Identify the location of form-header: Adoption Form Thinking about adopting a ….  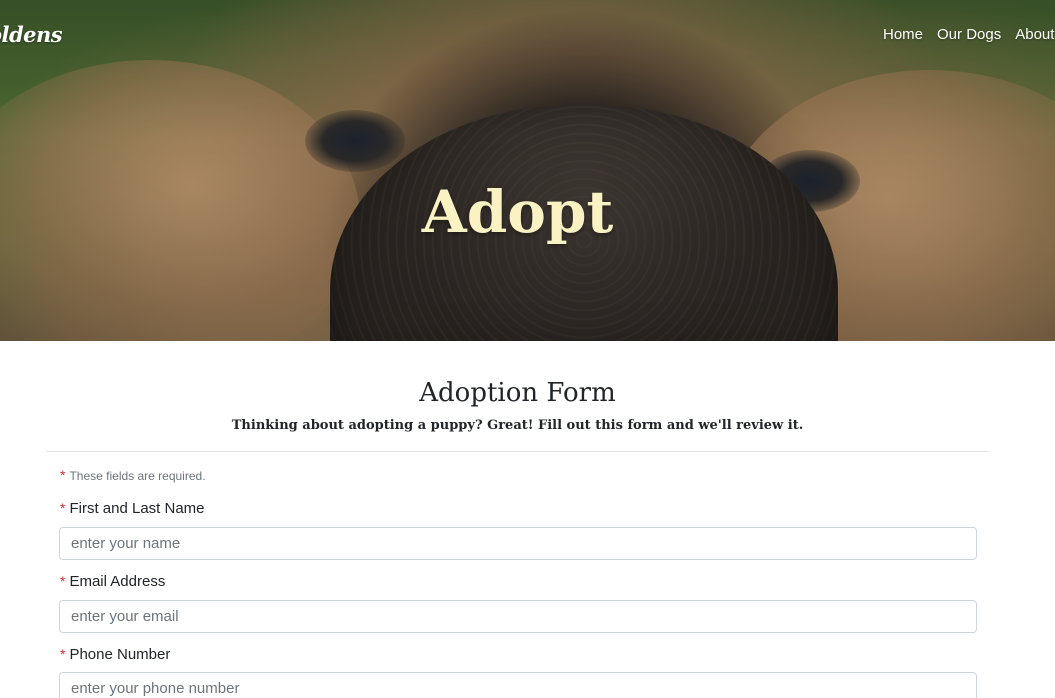
(517, 405).